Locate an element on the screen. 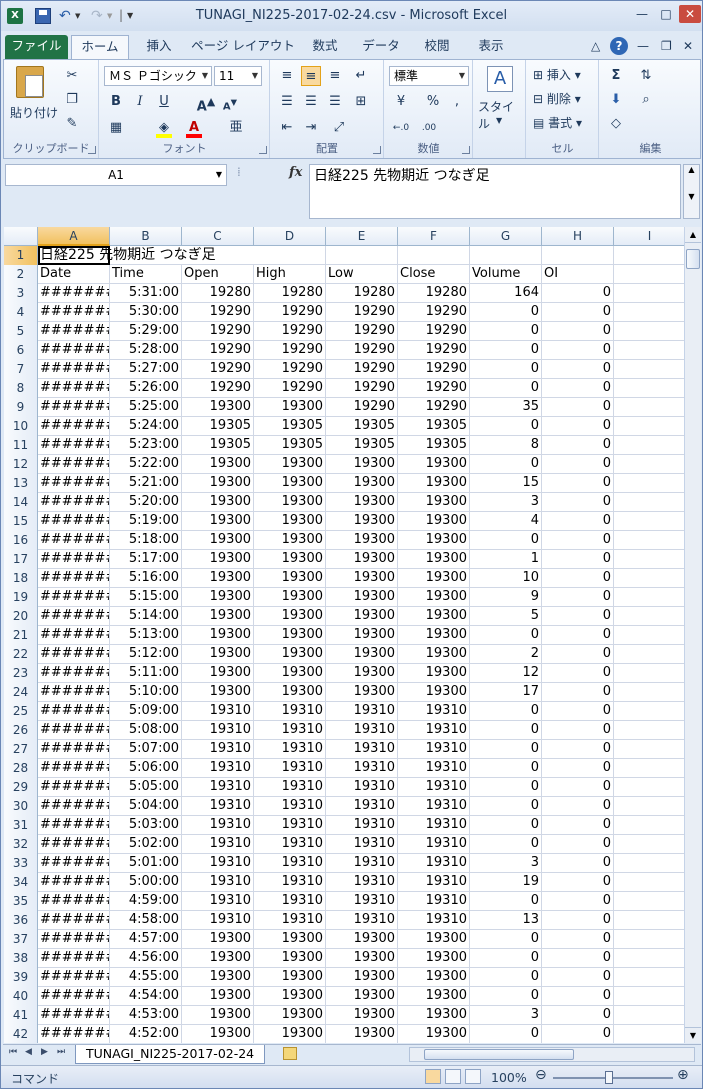 The height and width of the screenshot is (1089, 703). cell-f37: 19300 is located at coordinates (434, 939).